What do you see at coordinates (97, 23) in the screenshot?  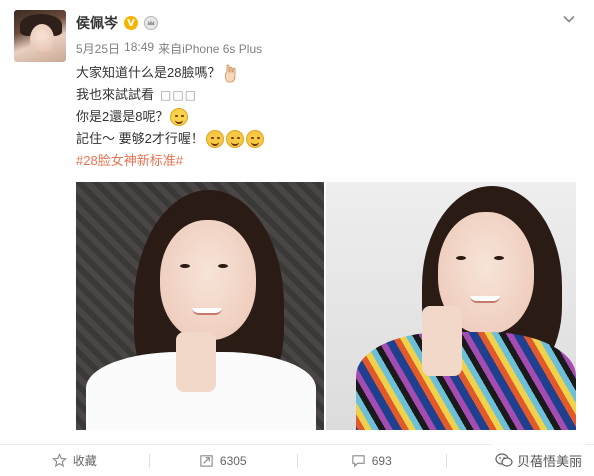 I see `author-name: 侯佩岑` at bounding box center [97, 23].